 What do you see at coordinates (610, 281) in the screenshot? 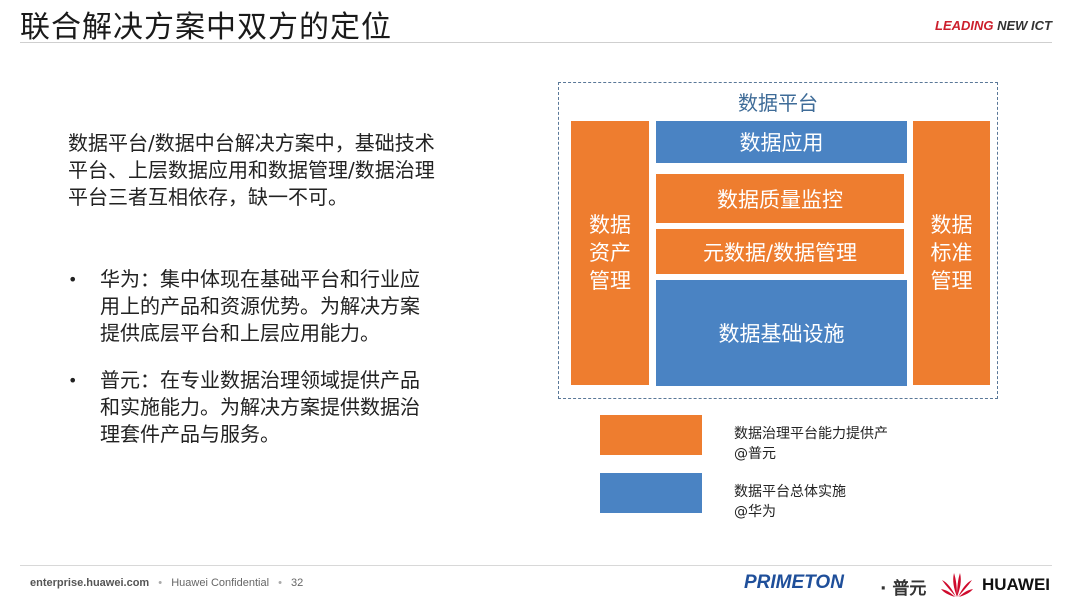
I see `left-column-line: 管理` at bounding box center [610, 281].